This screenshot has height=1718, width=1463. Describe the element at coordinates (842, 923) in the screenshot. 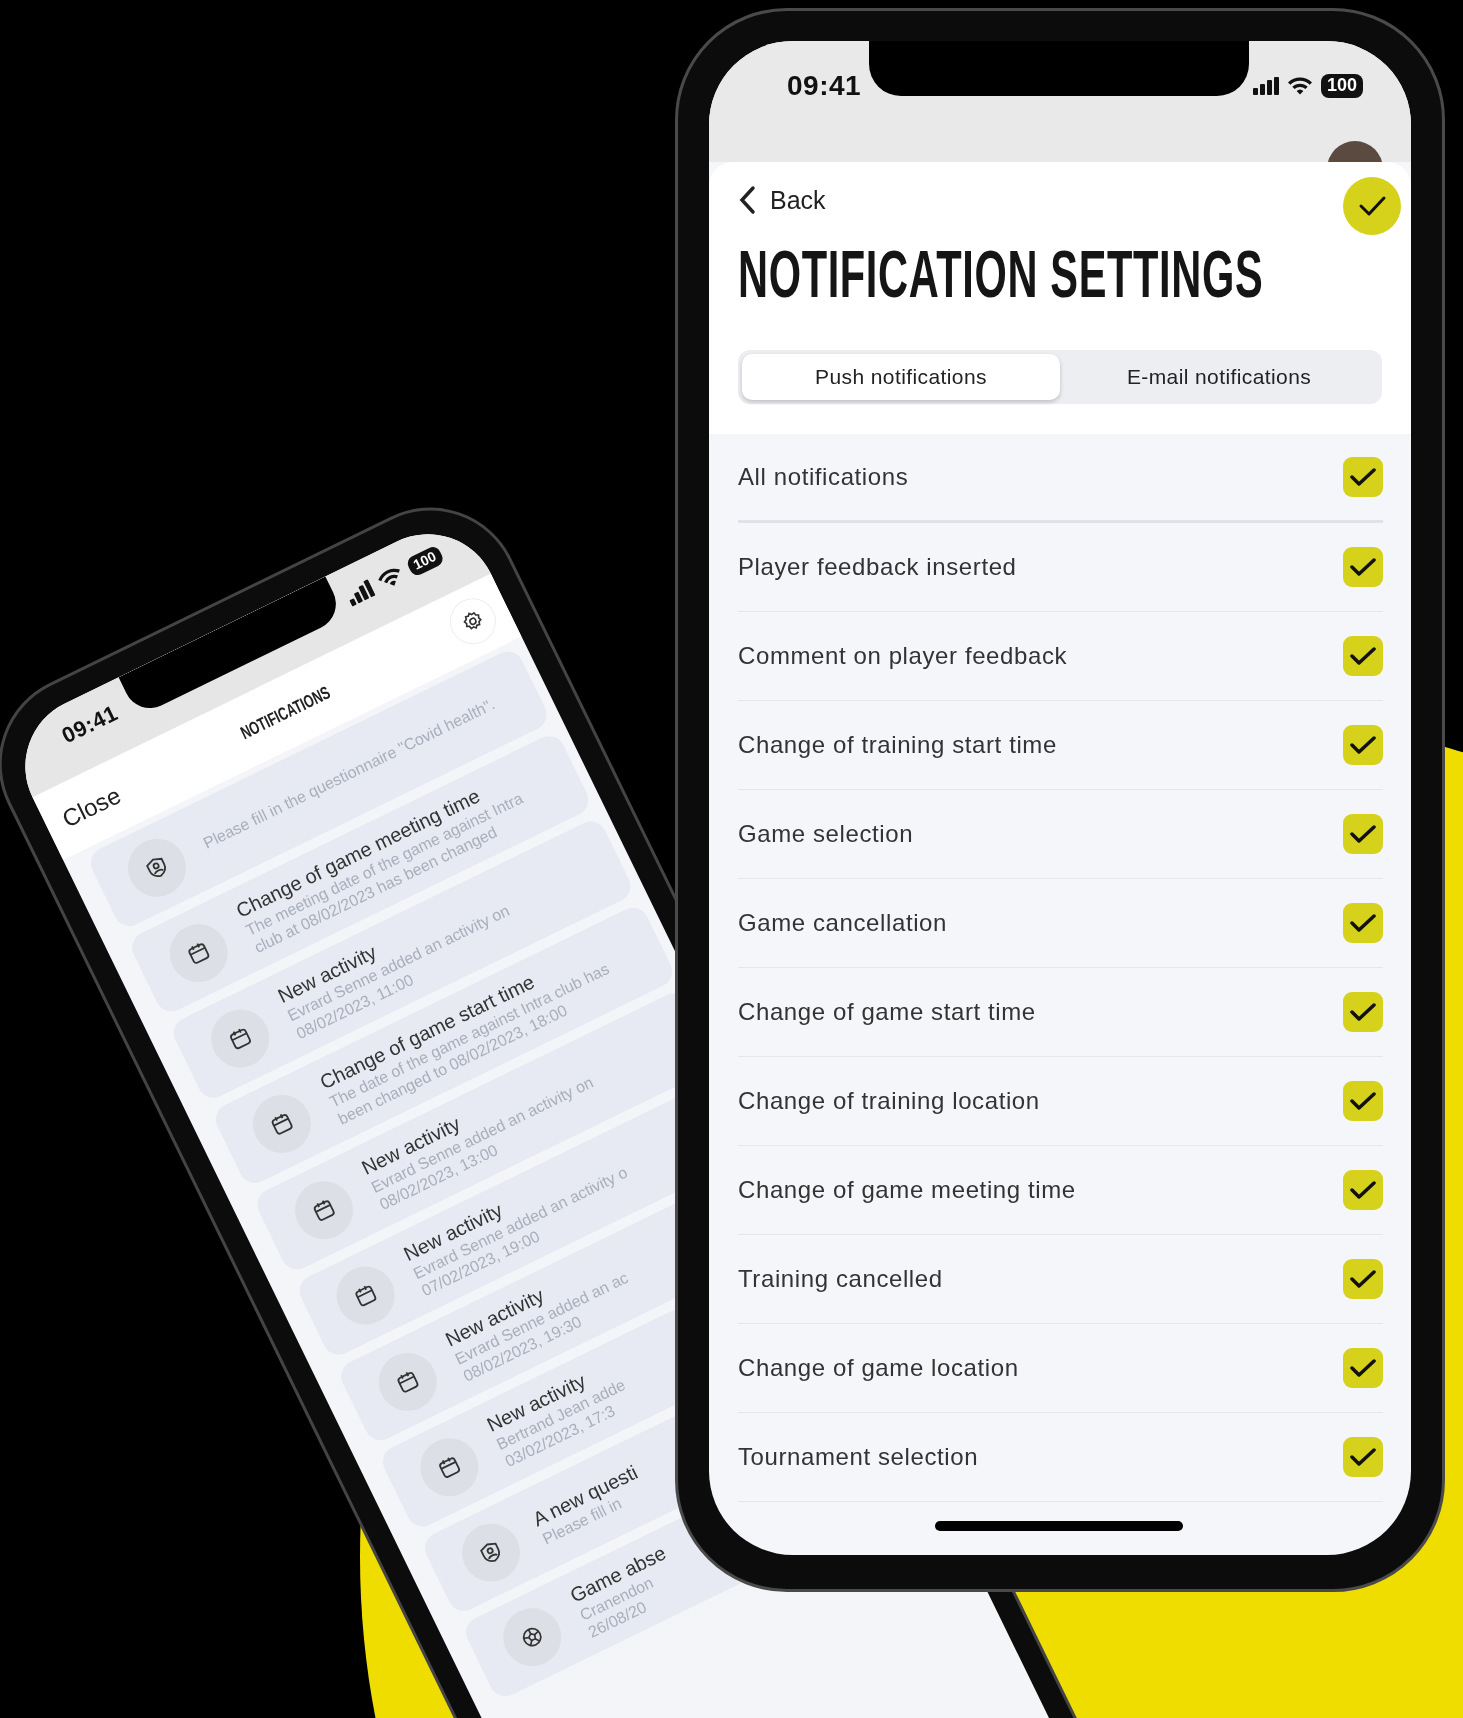

I see `setting-label: Game cancellation` at that location.